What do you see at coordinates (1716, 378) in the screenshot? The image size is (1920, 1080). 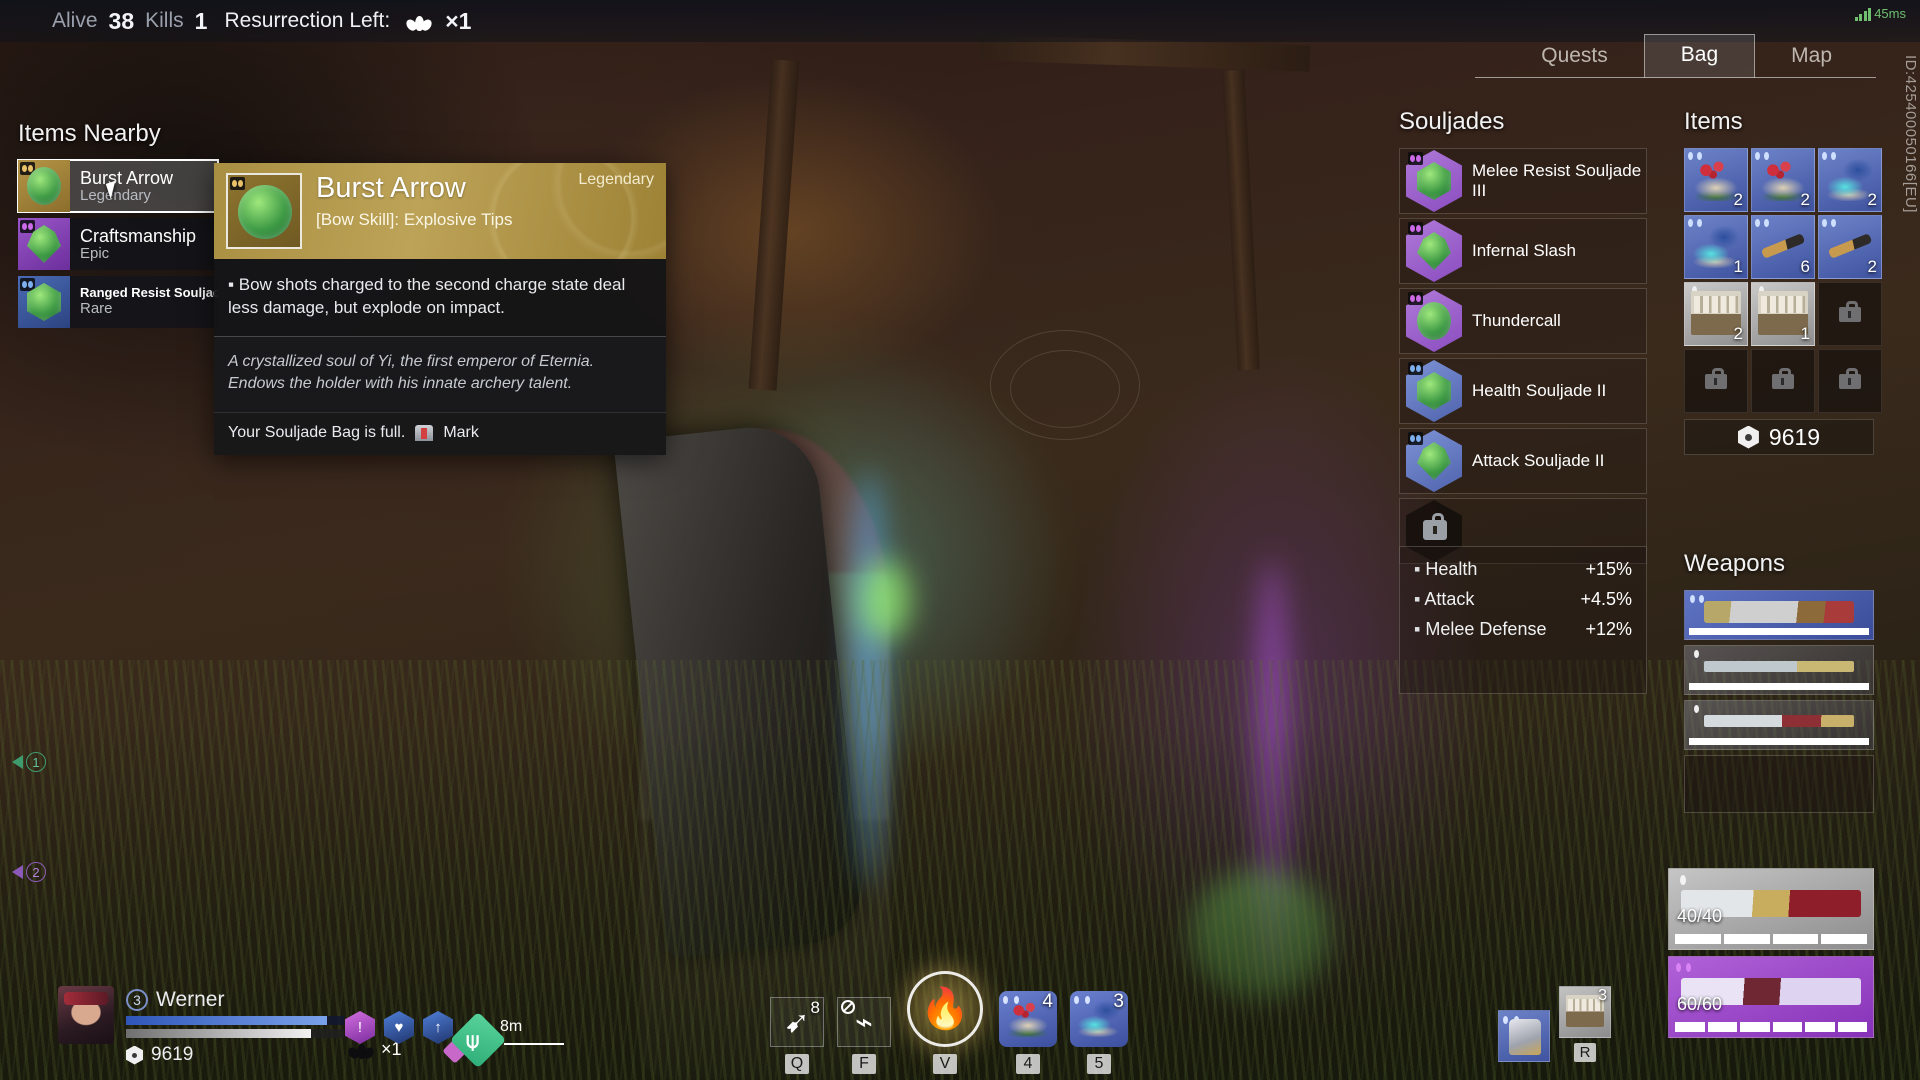 I see `lock-icon` at bounding box center [1716, 378].